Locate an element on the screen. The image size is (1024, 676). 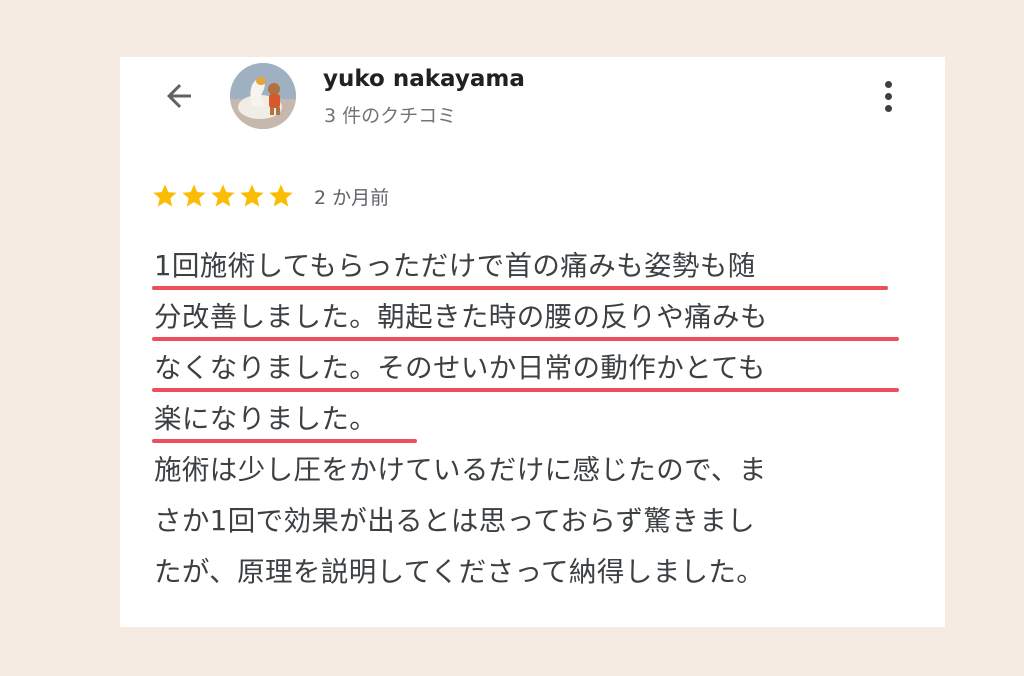
review-time: 2 か月前 is located at coordinates (352, 198).